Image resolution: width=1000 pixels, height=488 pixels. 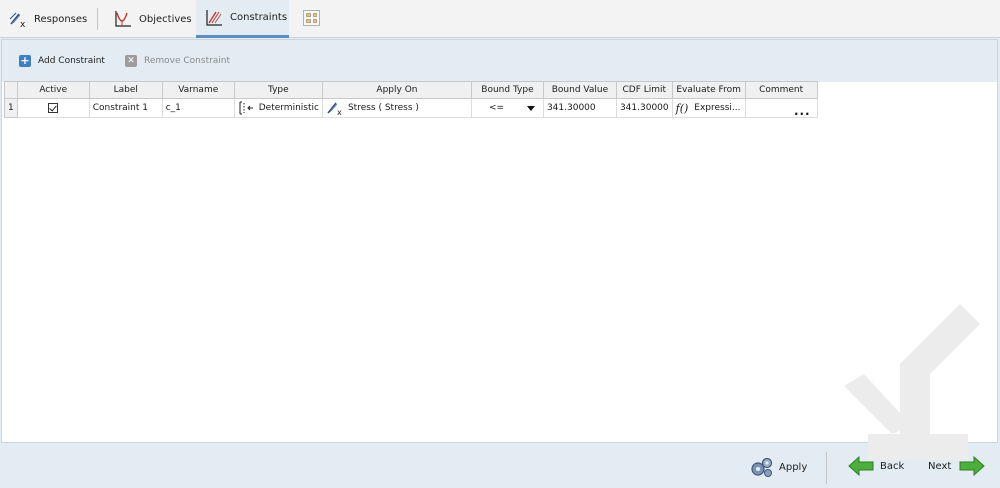 I want to click on tab-label: Objectives, so click(x=165, y=19).